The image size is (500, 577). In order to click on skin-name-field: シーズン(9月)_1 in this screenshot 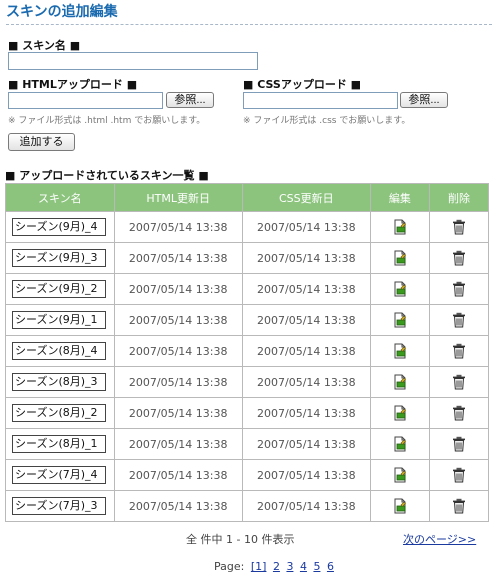, I will do `click(59, 320)`.